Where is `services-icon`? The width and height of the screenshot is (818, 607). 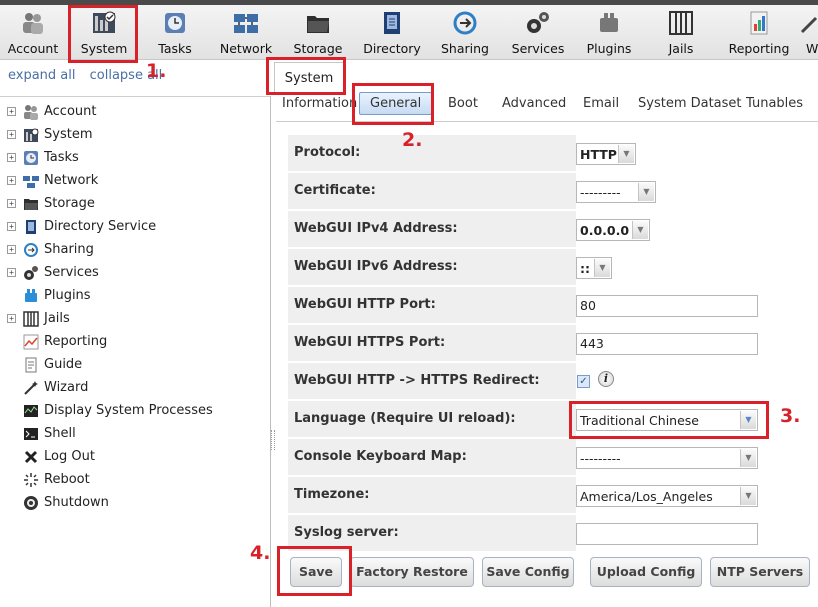 services-icon is located at coordinates (538, 22).